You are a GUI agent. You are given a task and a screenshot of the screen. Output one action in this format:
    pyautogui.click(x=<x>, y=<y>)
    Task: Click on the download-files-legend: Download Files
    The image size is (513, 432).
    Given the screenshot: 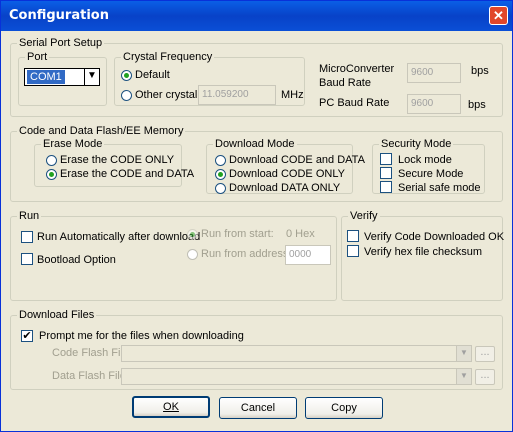 What is the action you would take?
    pyautogui.click(x=57, y=315)
    